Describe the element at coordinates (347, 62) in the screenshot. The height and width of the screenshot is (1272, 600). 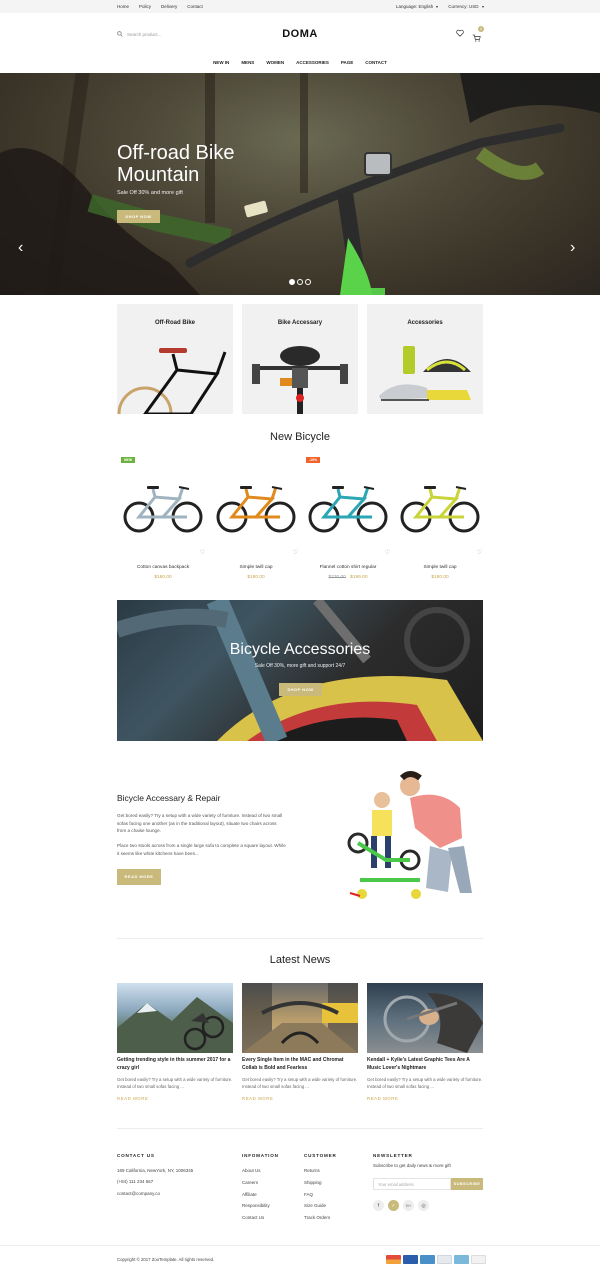
I see `nav-item-page: PAGE` at that location.